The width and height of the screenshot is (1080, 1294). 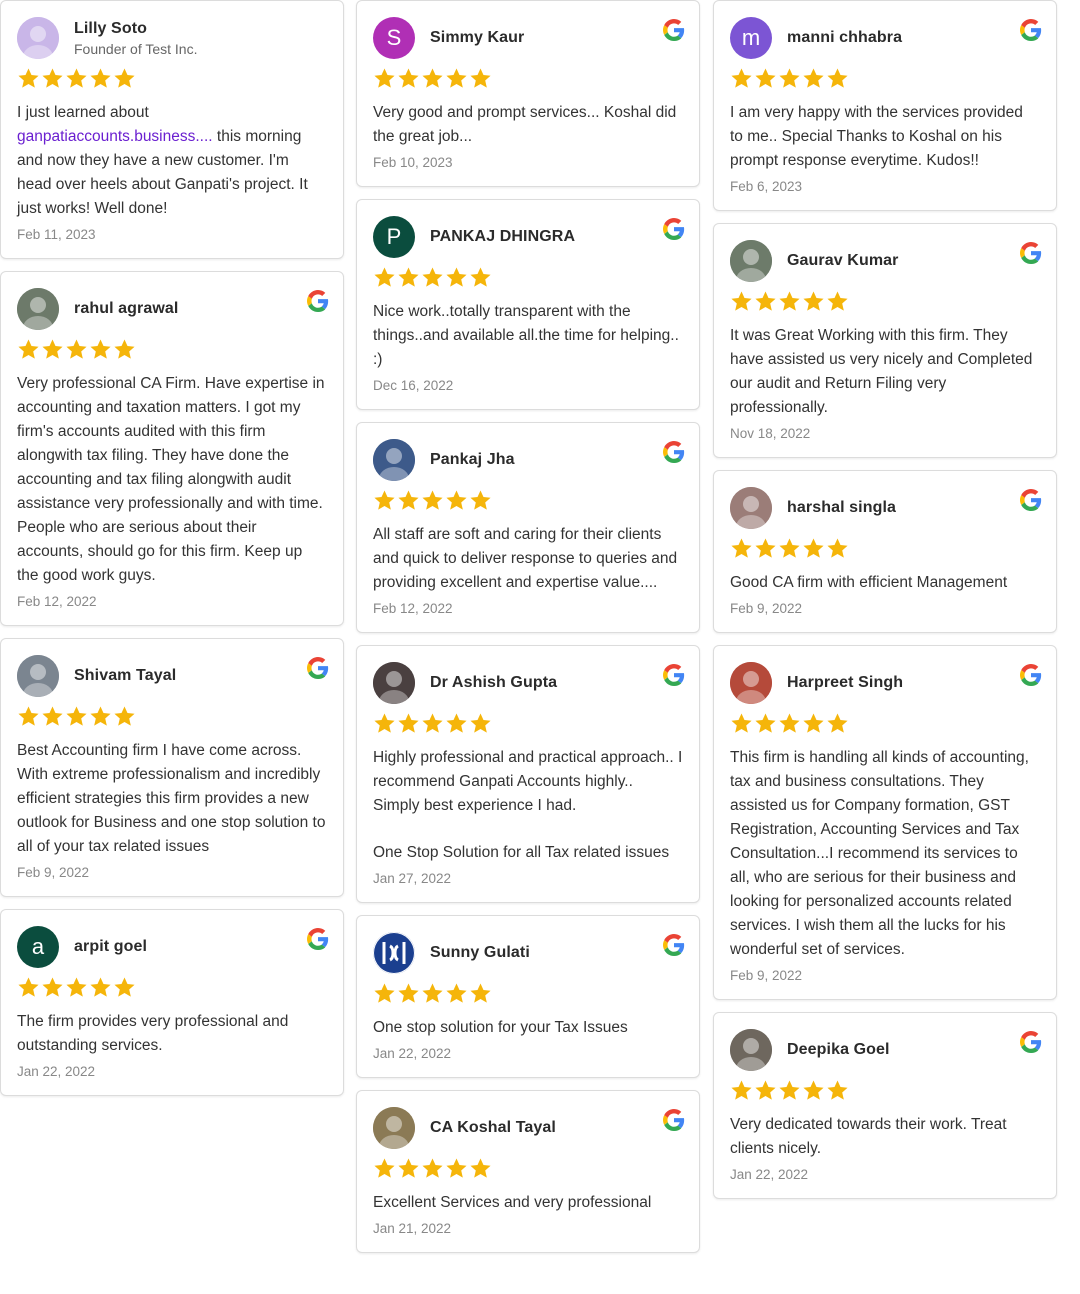 I want to click on reviewer-name: rahul agrawal, so click(x=126, y=309).